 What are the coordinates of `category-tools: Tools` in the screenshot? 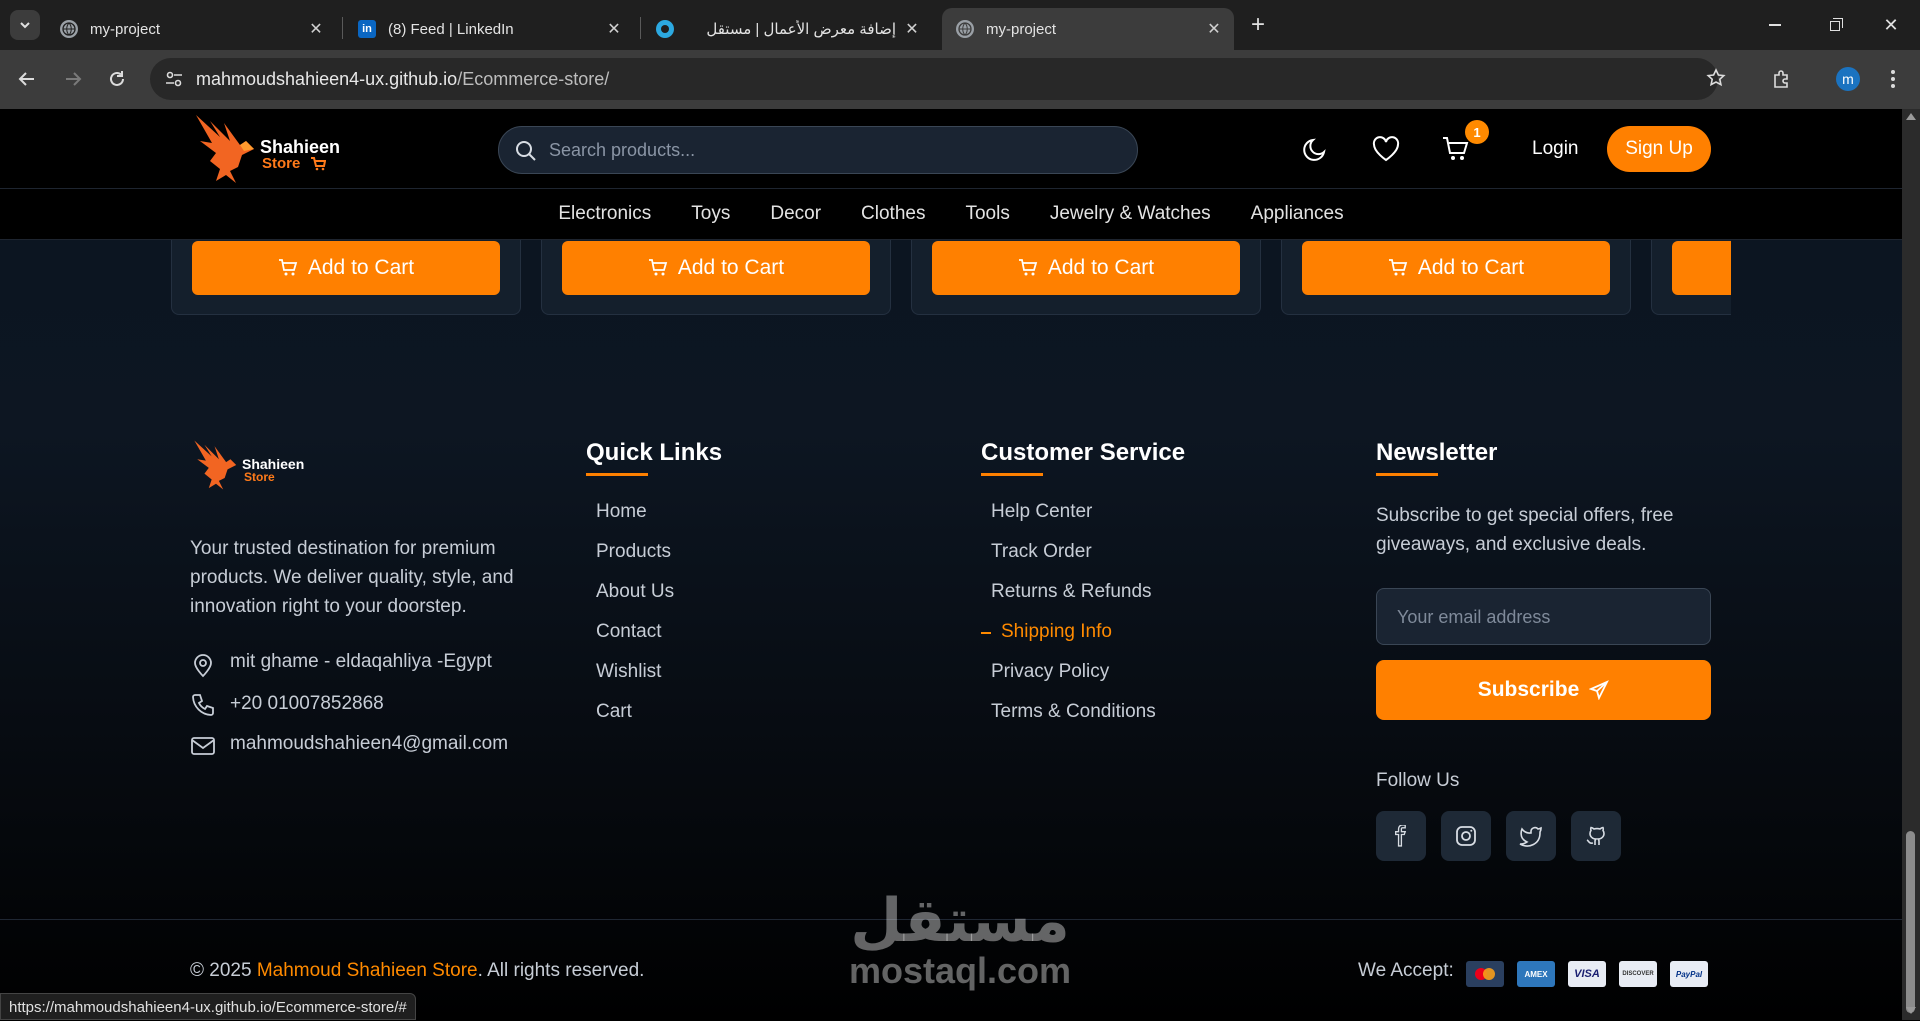 It's located at (987, 214).